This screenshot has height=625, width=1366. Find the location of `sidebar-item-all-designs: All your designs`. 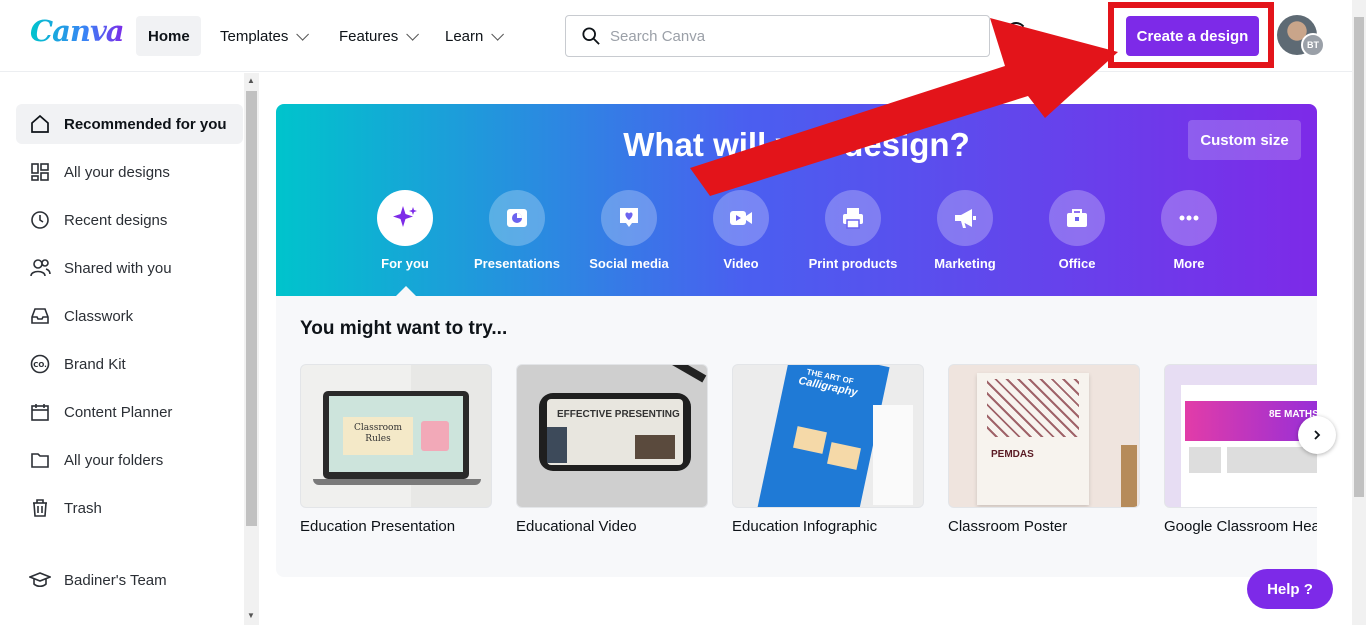

sidebar-item-all-designs: All your designs is located at coordinates (129, 172).